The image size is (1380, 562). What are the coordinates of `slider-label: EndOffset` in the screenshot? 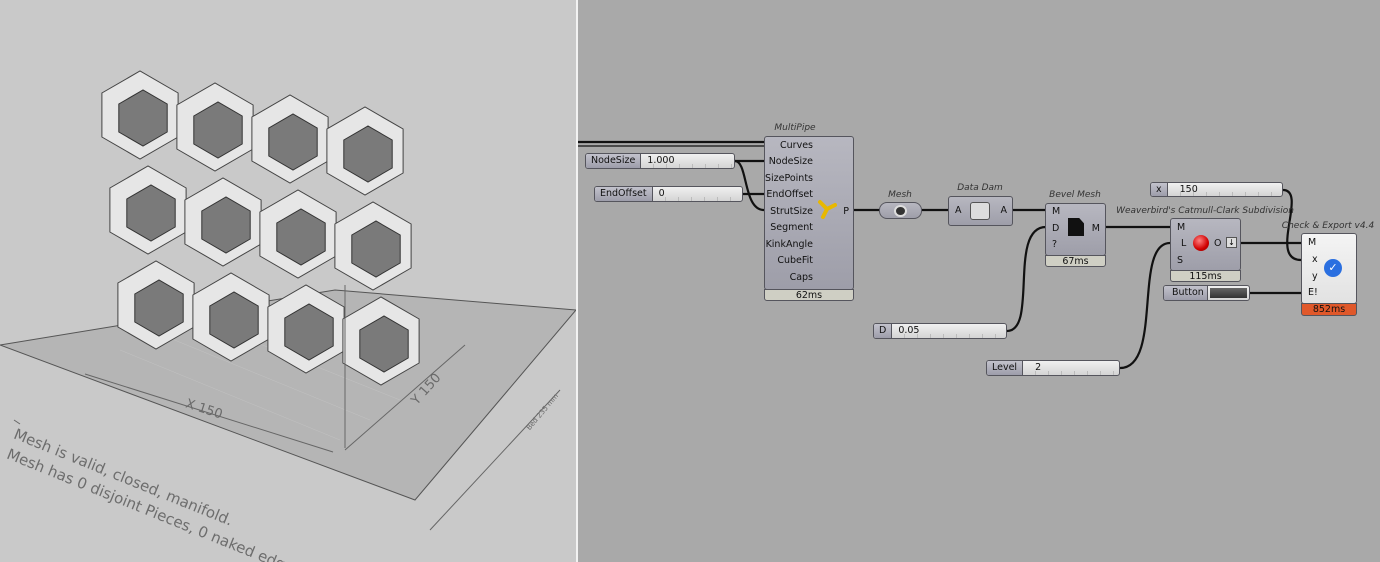 It's located at (624, 194).